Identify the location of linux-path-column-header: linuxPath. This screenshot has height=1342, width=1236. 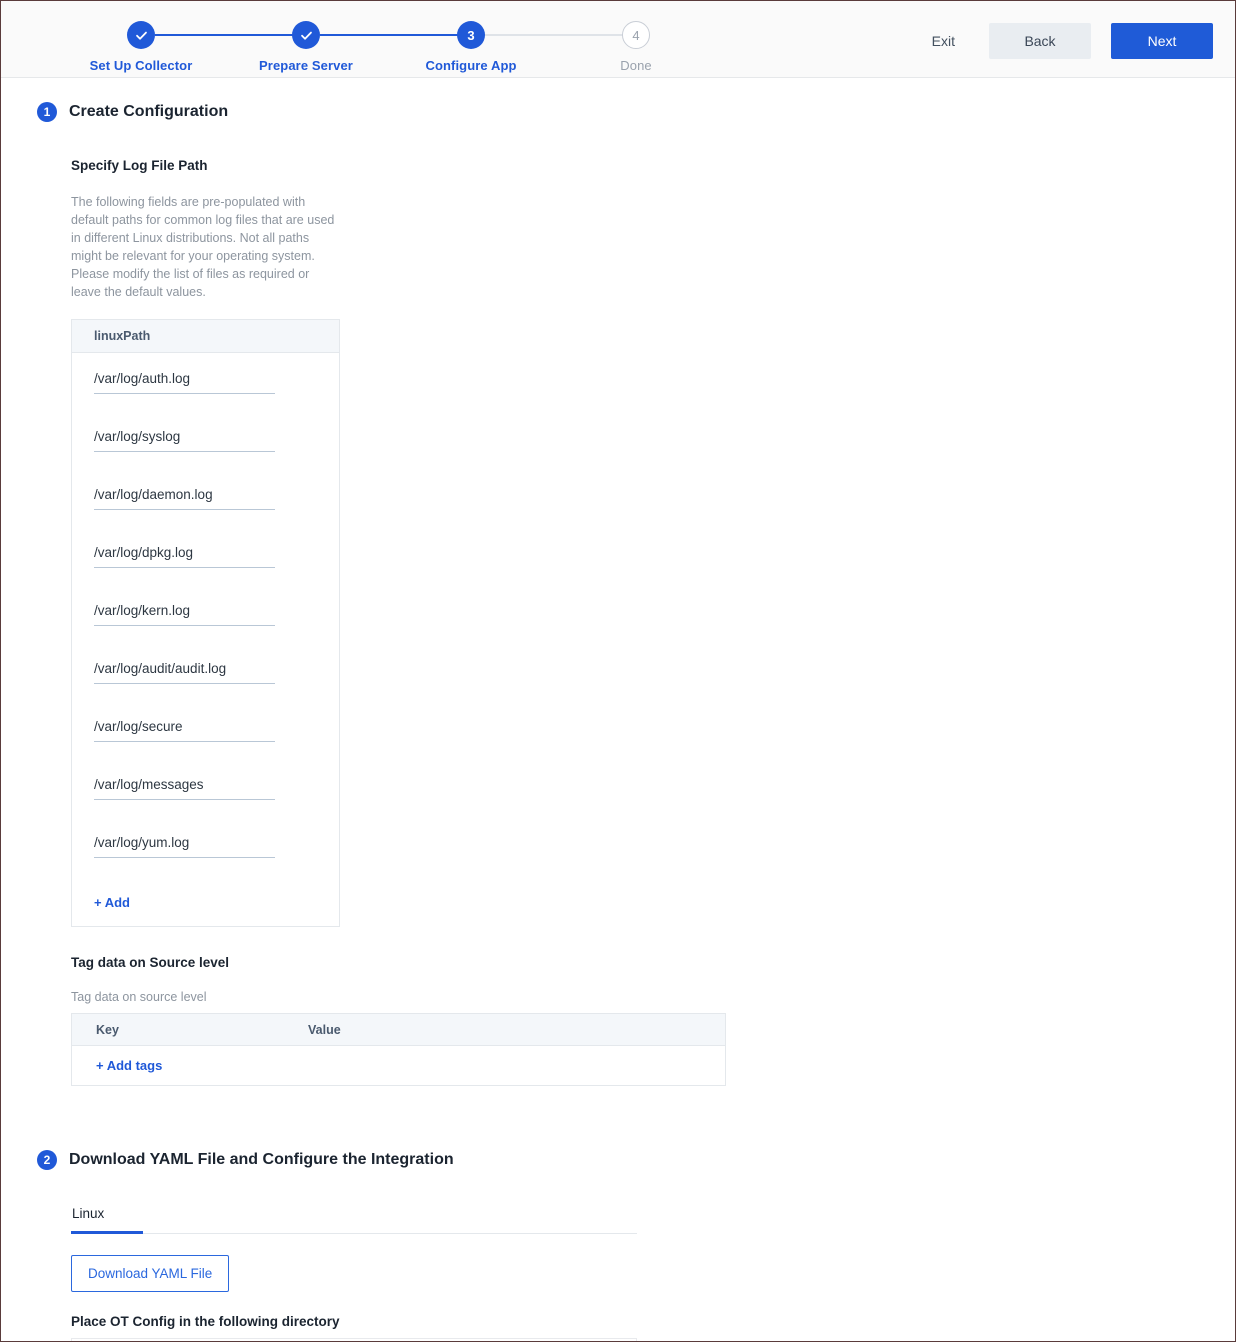
(205, 336).